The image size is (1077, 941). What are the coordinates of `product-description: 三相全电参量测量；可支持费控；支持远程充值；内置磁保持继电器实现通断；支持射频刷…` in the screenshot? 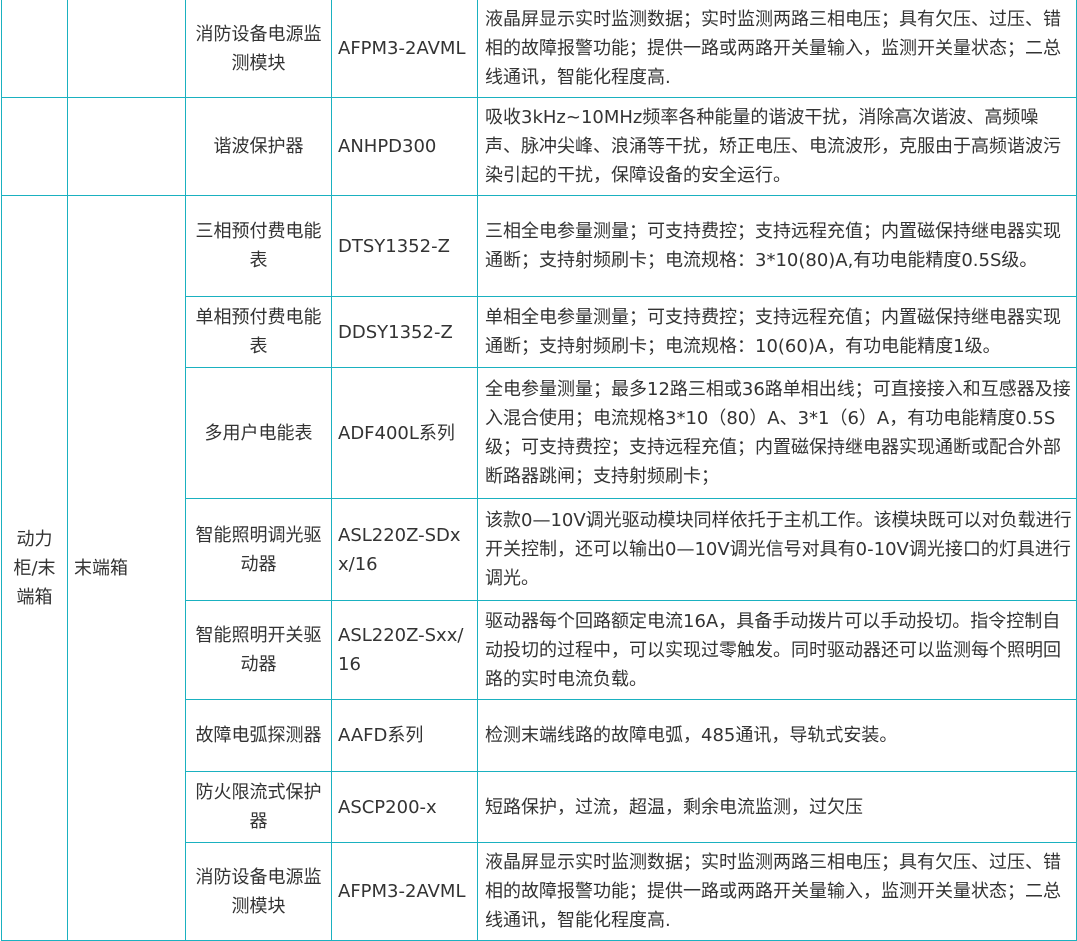 It's located at (777, 246).